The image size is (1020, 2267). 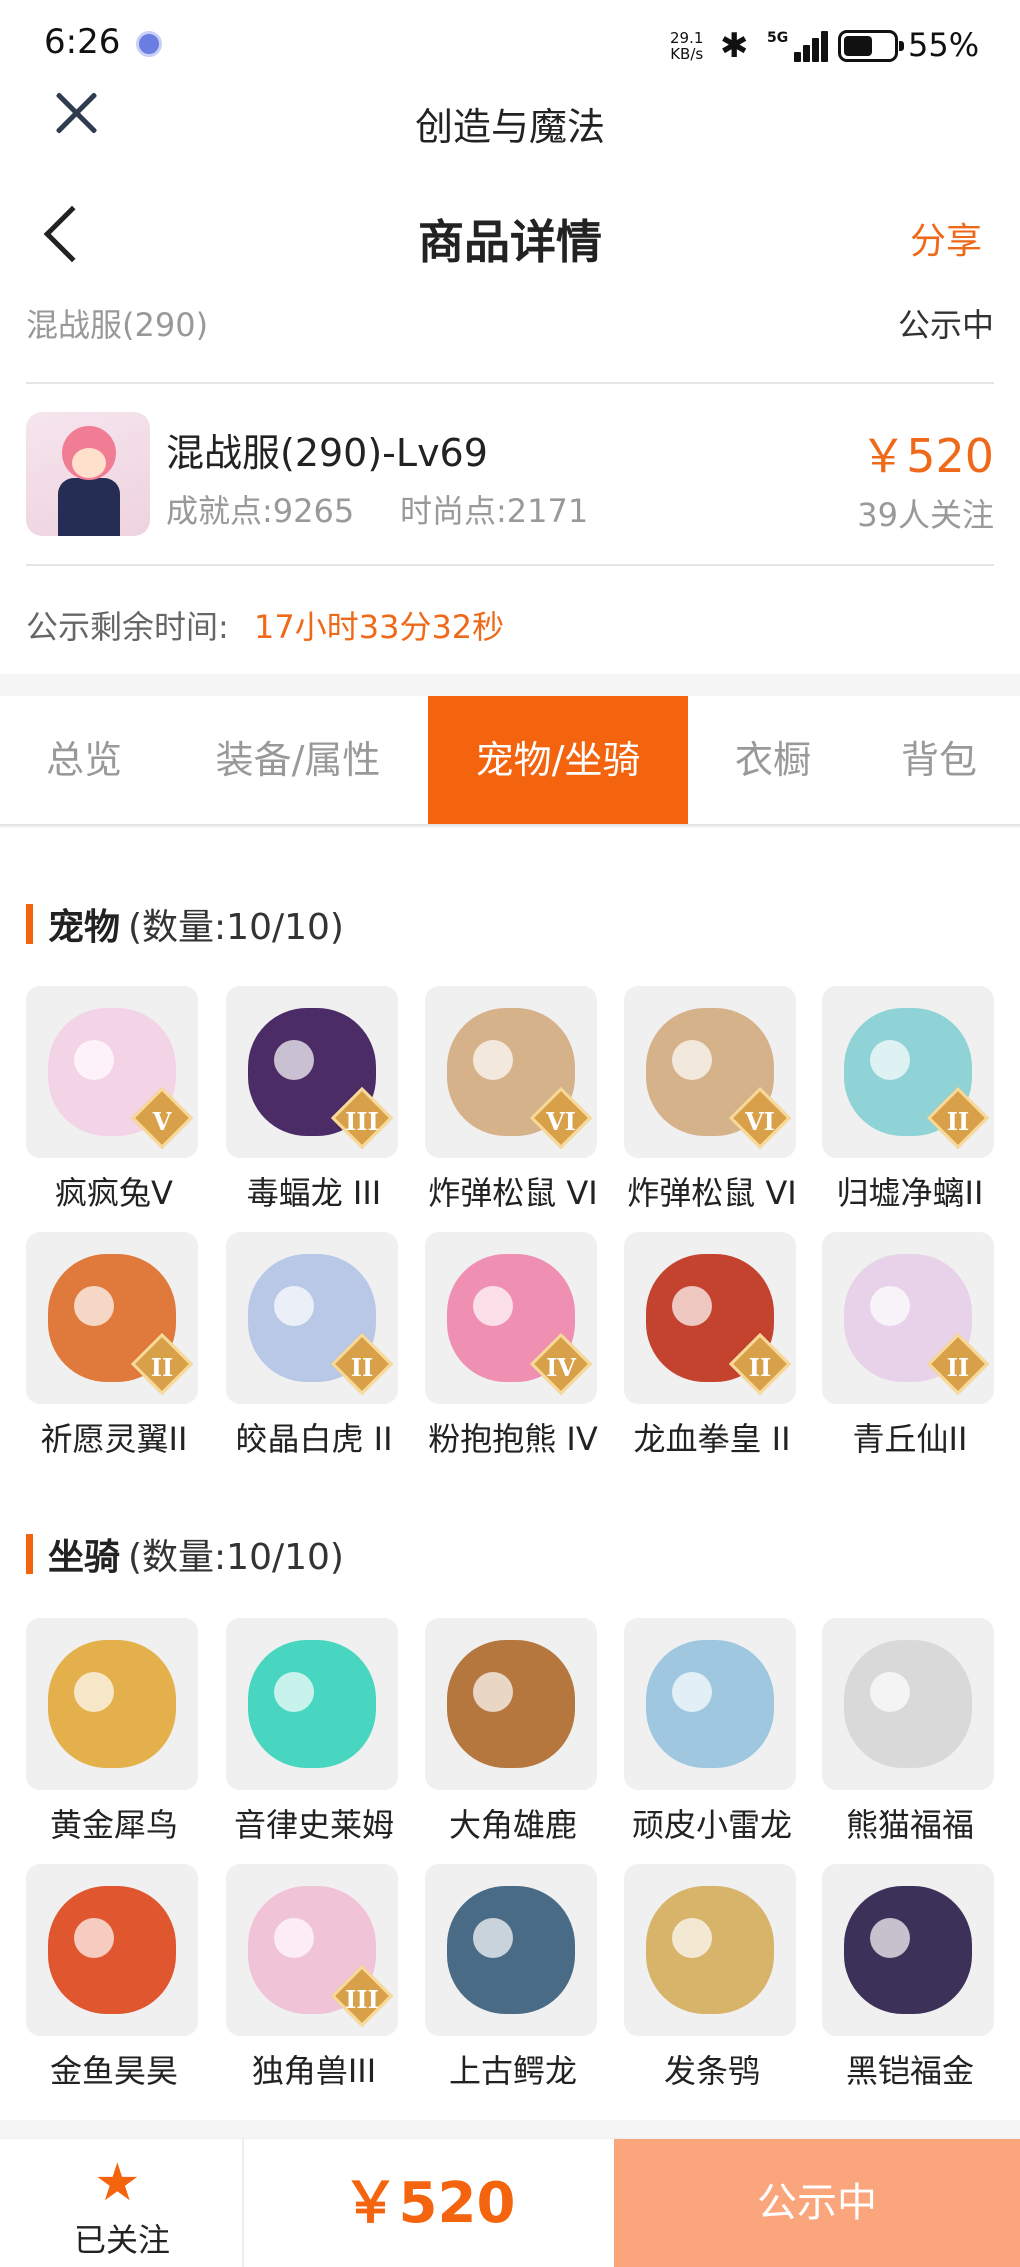 I want to click on section-title: 宠物, so click(x=84, y=927).